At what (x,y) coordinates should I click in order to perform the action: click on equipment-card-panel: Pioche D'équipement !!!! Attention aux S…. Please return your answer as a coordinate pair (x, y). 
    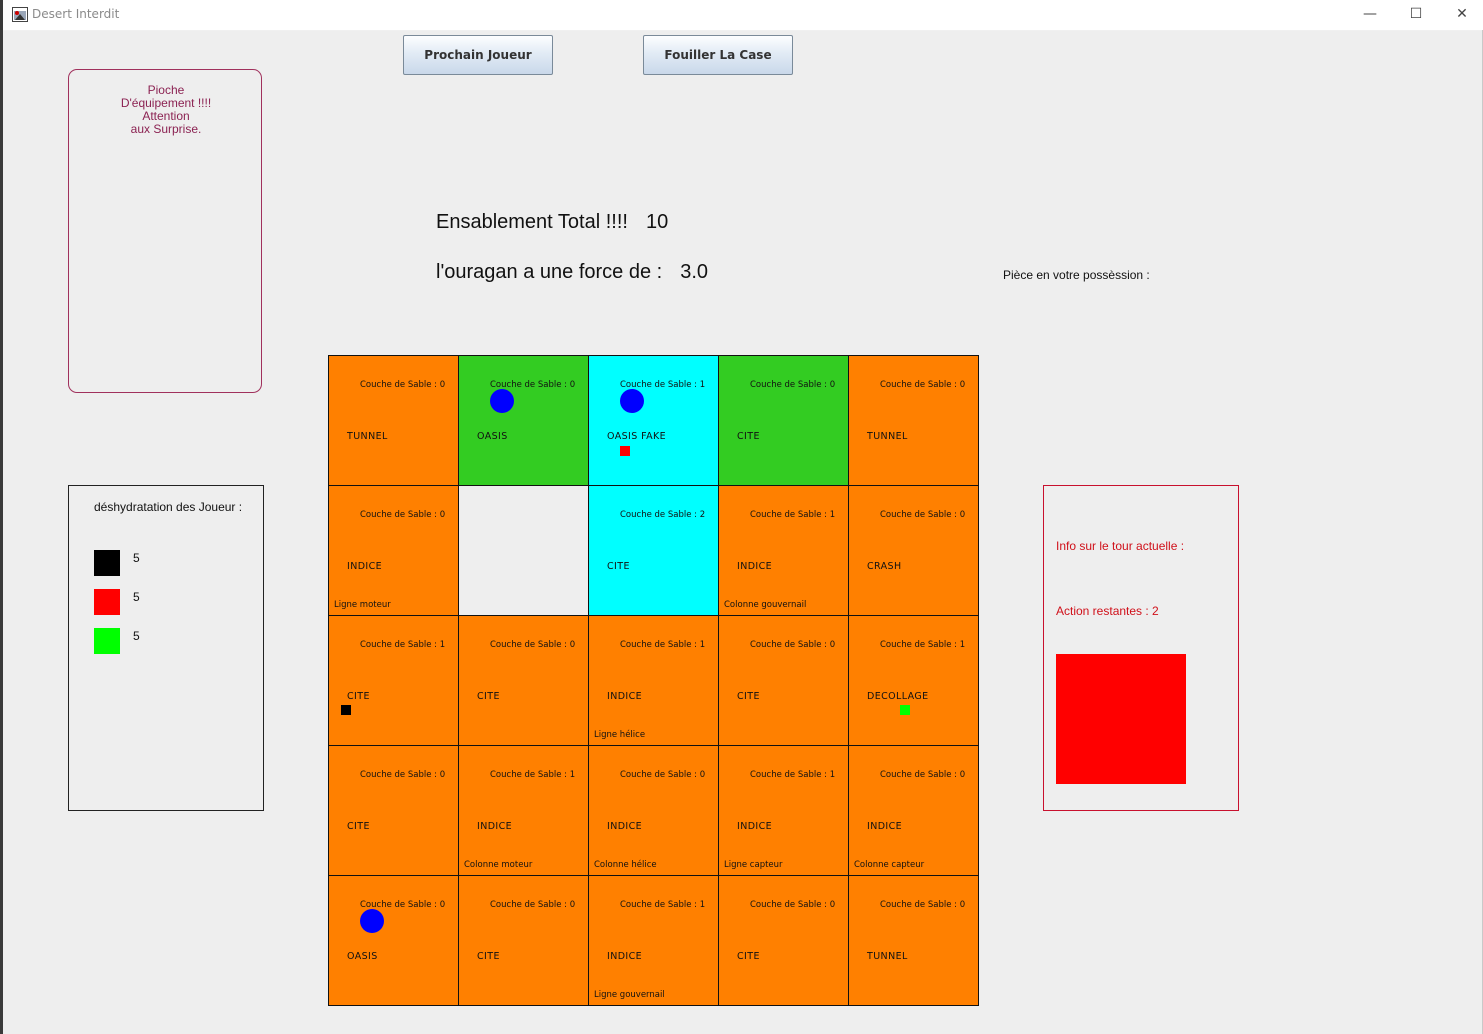
    Looking at the image, I should click on (165, 231).